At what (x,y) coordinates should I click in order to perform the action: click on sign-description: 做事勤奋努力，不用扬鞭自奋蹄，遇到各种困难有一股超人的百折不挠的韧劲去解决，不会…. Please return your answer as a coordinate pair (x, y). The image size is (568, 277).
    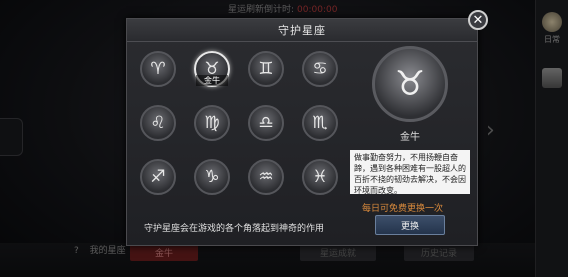
    Looking at the image, I should click on (410, 172).